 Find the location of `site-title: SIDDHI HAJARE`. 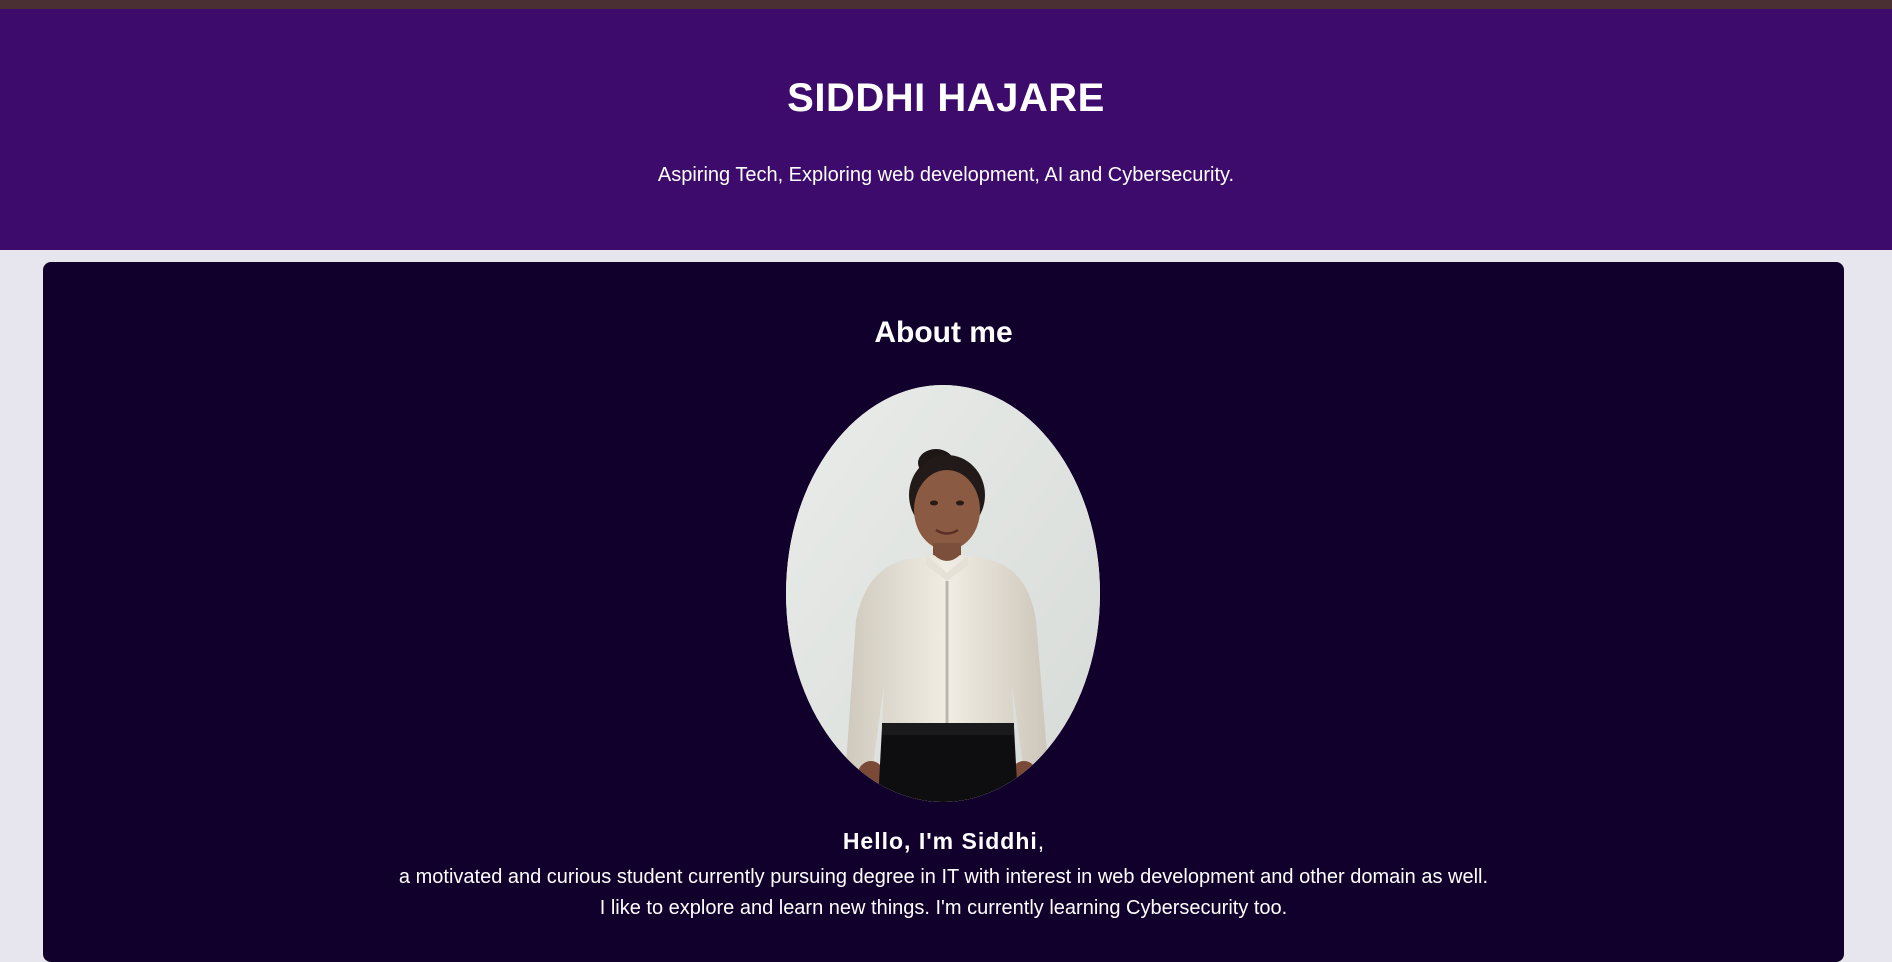

site-title: SIDDHI HAJARE is located at coordinates (946, 98).